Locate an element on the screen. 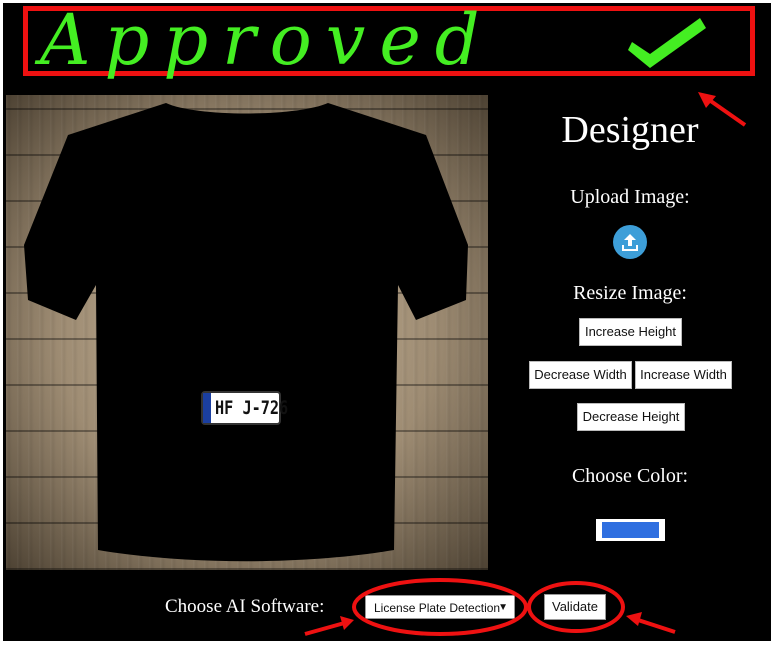 The width and height of the screenshot is (775, 646). ai-software-selected: License Plate Detection is located at coordinates (437, 608).